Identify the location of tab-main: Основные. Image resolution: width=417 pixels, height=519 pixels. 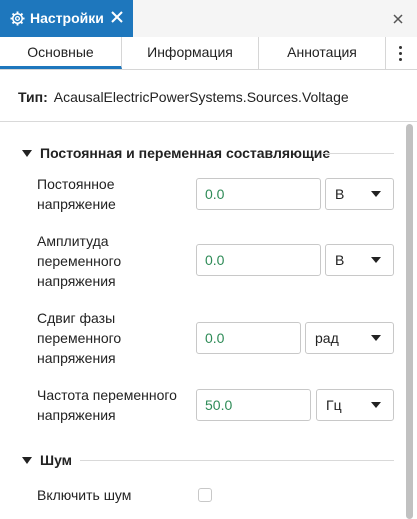
(61, 53).